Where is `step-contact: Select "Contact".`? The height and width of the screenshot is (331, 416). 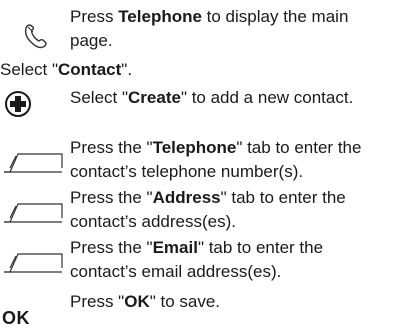
step-contact: Select "Contact". is located at coordinates (208, 70).